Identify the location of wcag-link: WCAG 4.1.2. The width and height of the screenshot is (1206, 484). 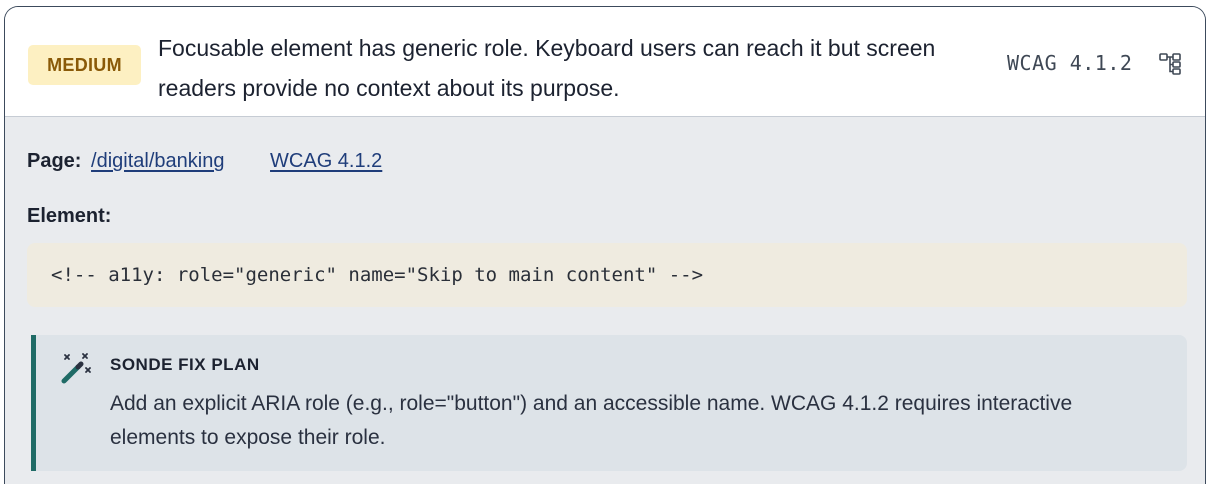
(326, 161).